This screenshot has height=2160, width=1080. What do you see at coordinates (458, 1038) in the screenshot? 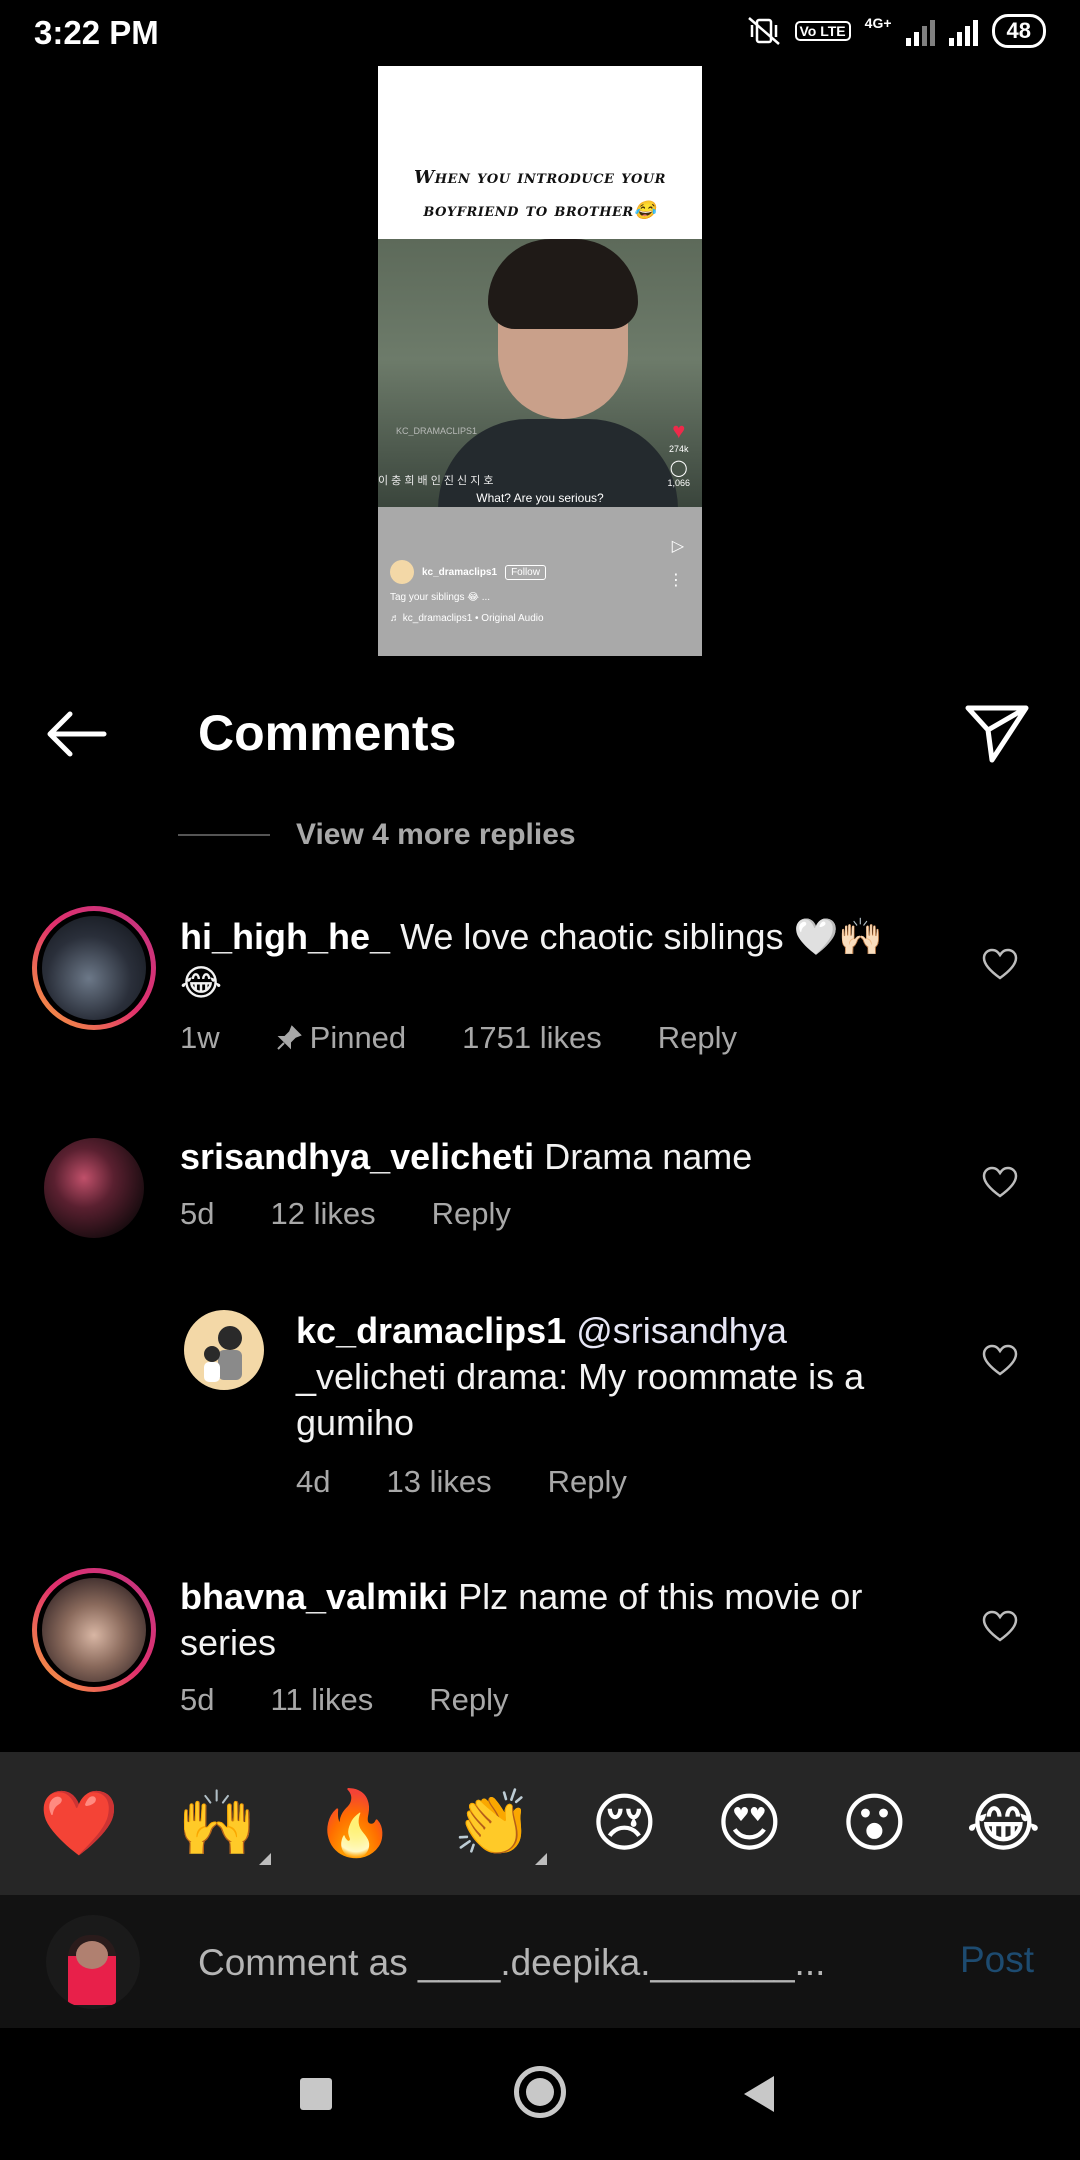
I see `comment-meta: 1w Pinned 1751 likes Reply` at bounding box center [458, 1038].